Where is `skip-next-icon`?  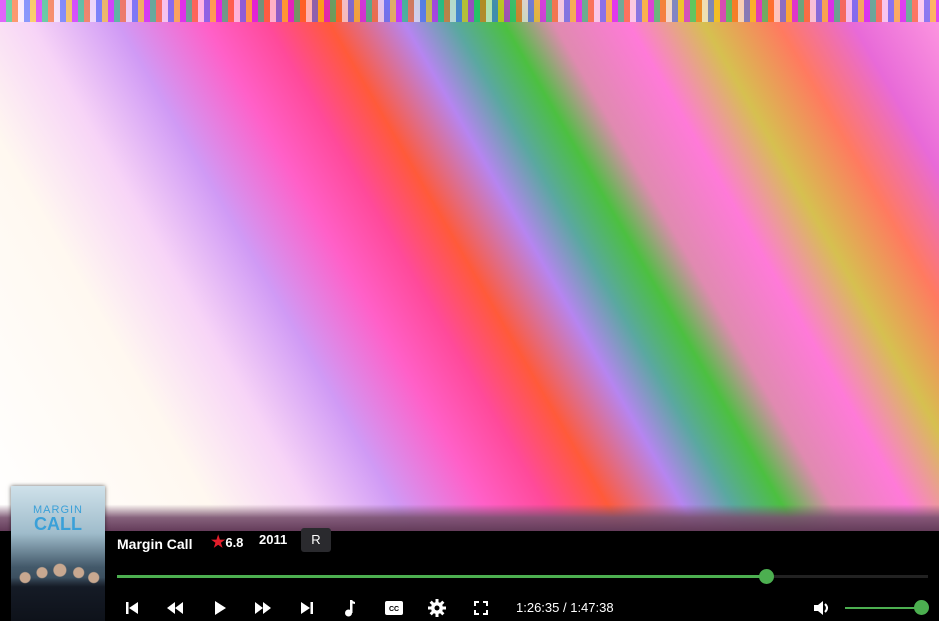 skip-next-icon is located at coordinates (307, 608).